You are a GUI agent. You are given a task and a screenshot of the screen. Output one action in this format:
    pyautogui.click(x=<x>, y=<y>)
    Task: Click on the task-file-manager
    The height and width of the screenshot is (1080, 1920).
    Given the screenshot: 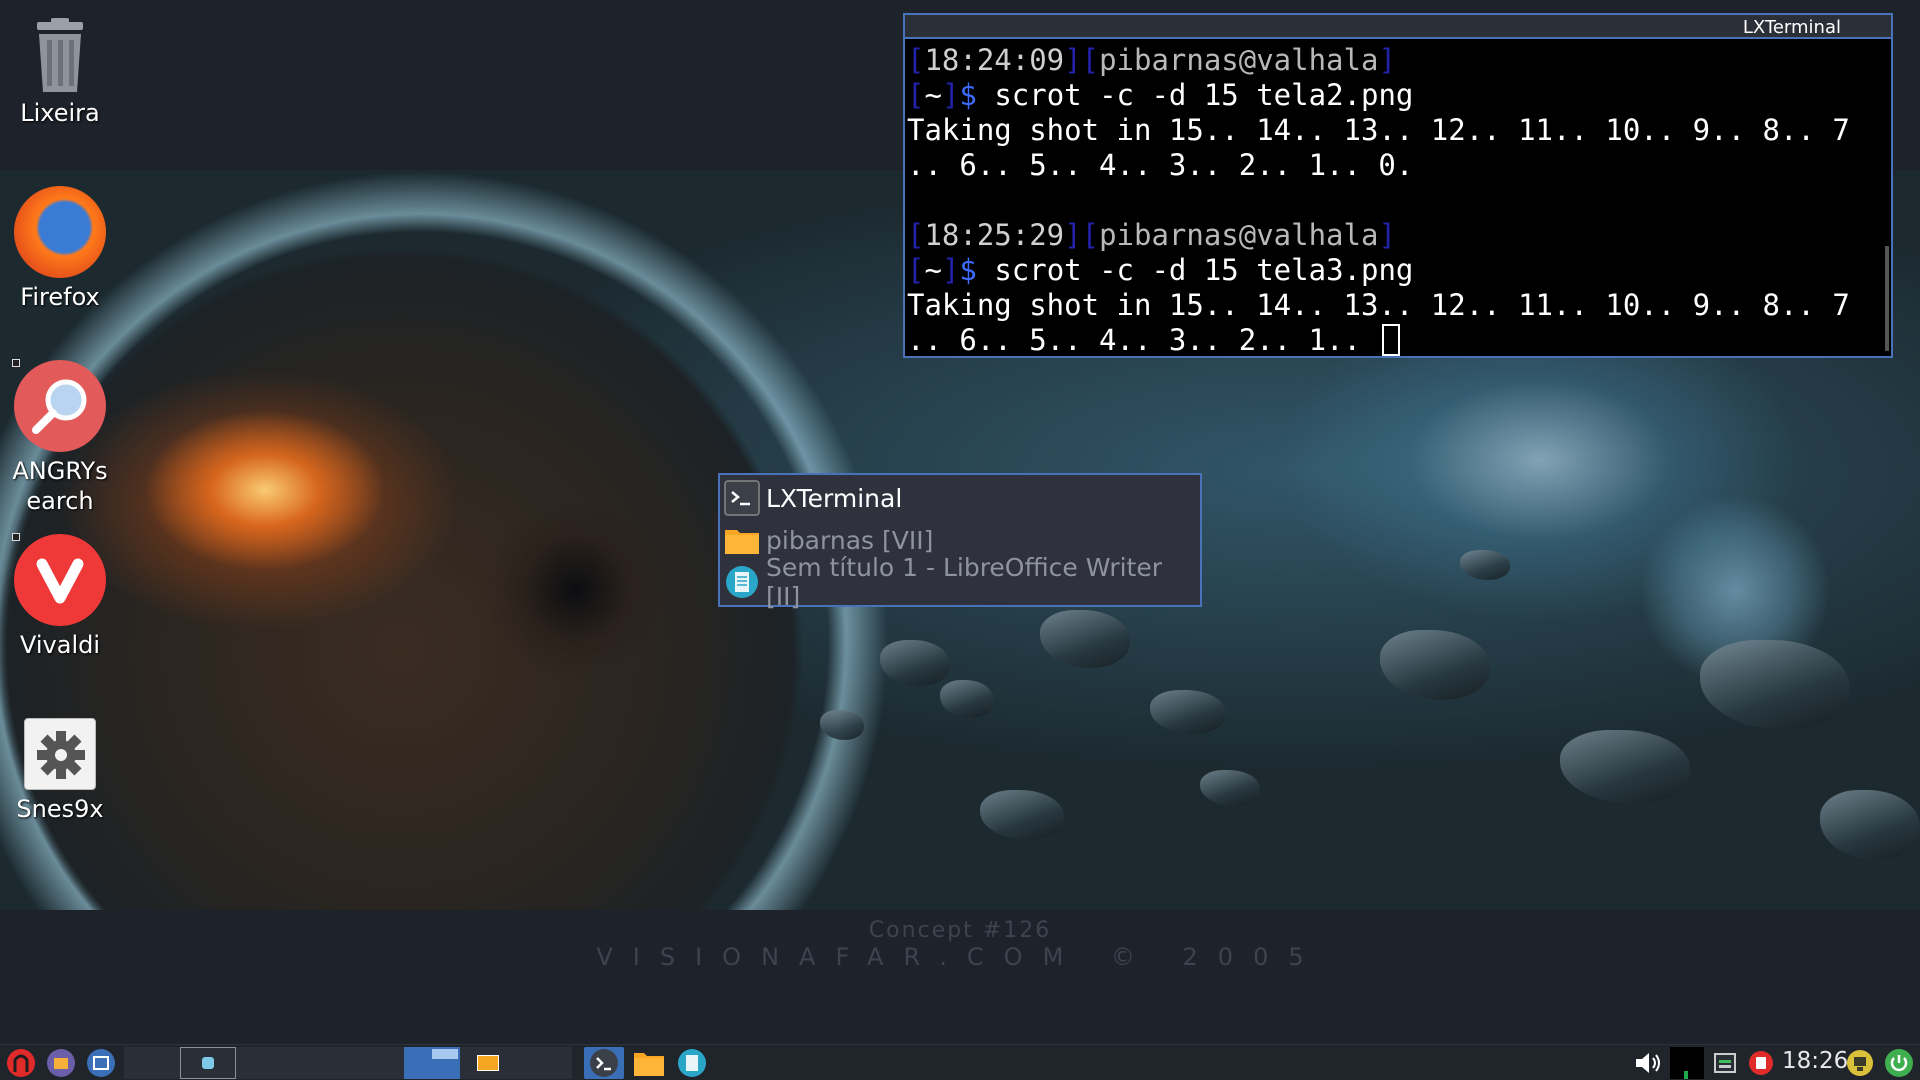 What is the action you would take?
    pyautogui.click(x=649, y=1063)
    